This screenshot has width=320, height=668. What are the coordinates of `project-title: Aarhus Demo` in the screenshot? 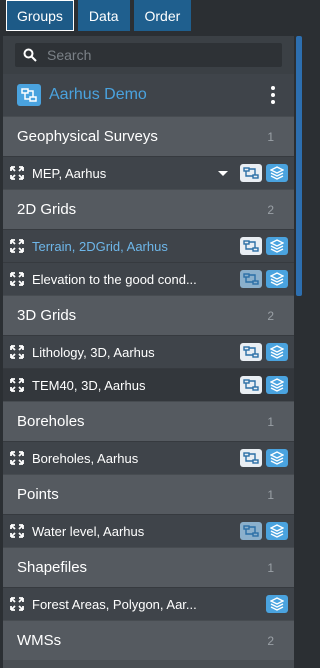 It's located at (98, 94).